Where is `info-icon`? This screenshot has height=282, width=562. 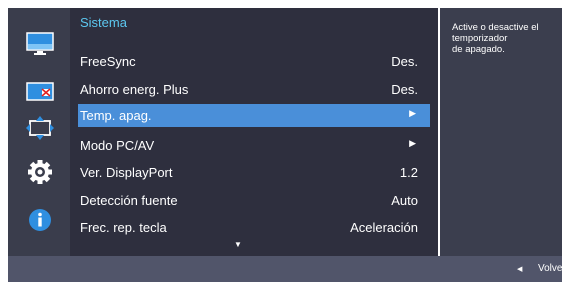 info-icon is located at coordinates (40, 220).